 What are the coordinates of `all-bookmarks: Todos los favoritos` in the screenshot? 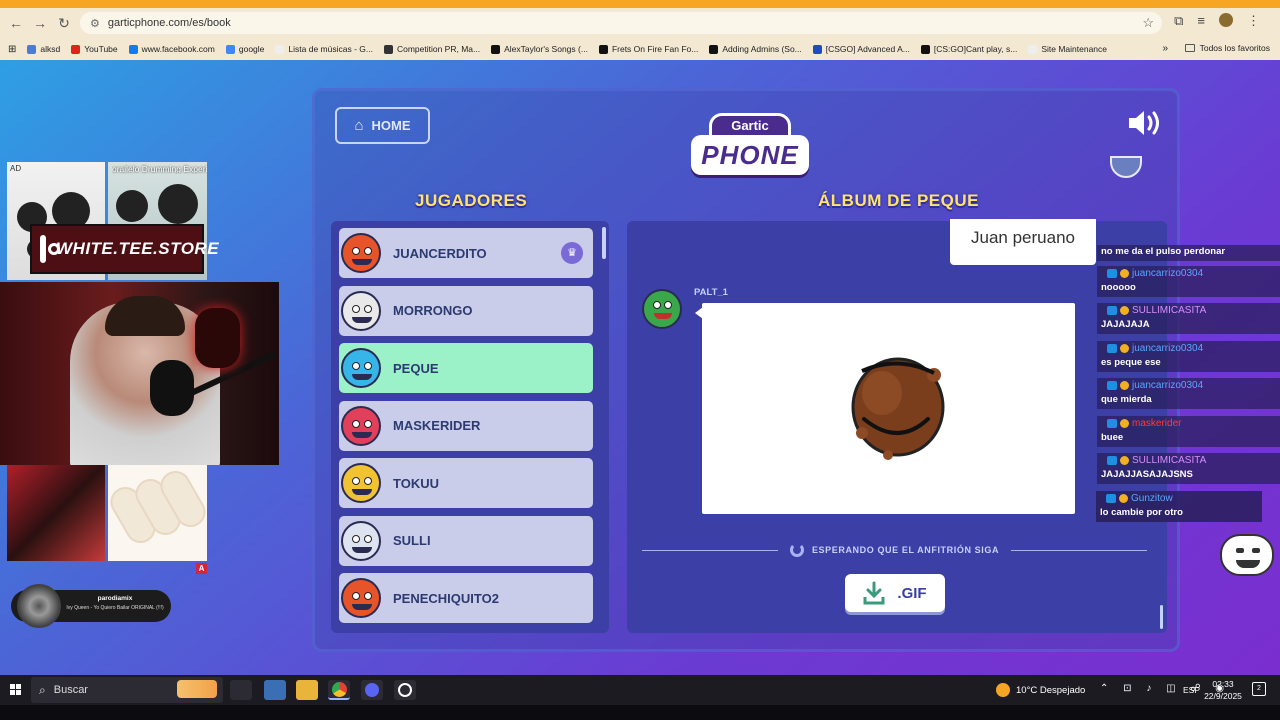 It's located at (1227, 48).